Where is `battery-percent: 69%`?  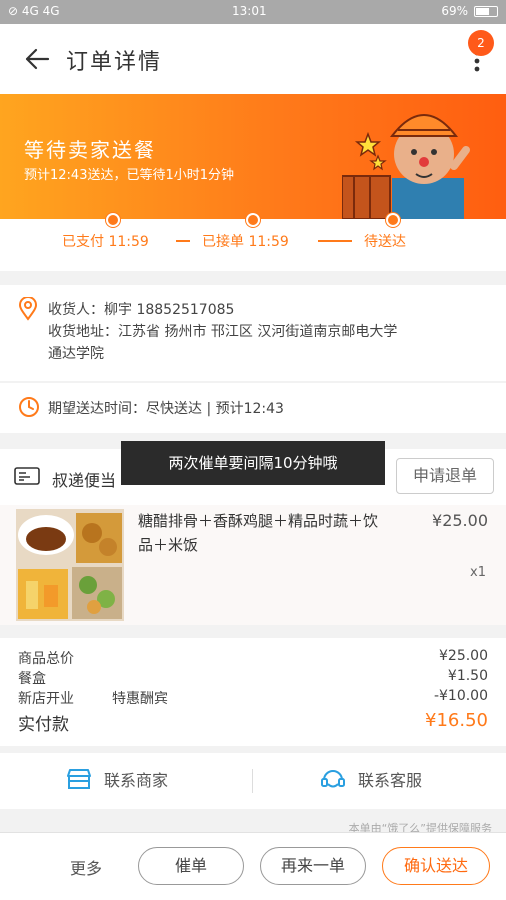
battery-percent: 69% is located at coordinates (454, 11).